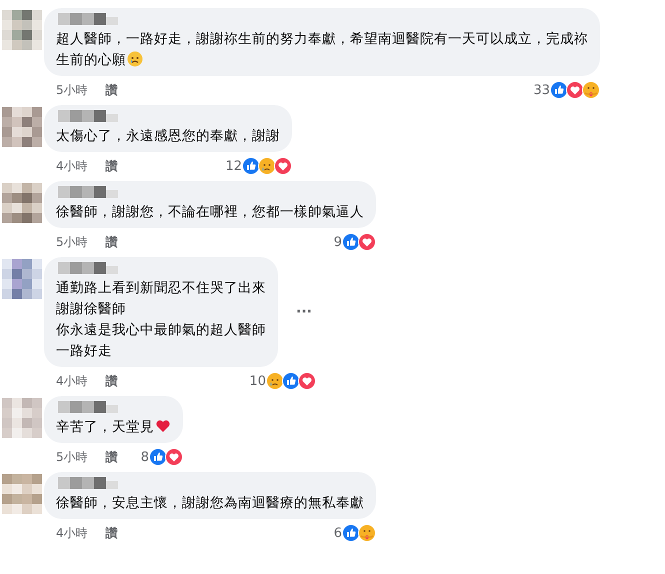  What do you see at coordinates (304, 312) in the screenshot?
I see `more-options-button: ···` at bounding box center [304, 312].